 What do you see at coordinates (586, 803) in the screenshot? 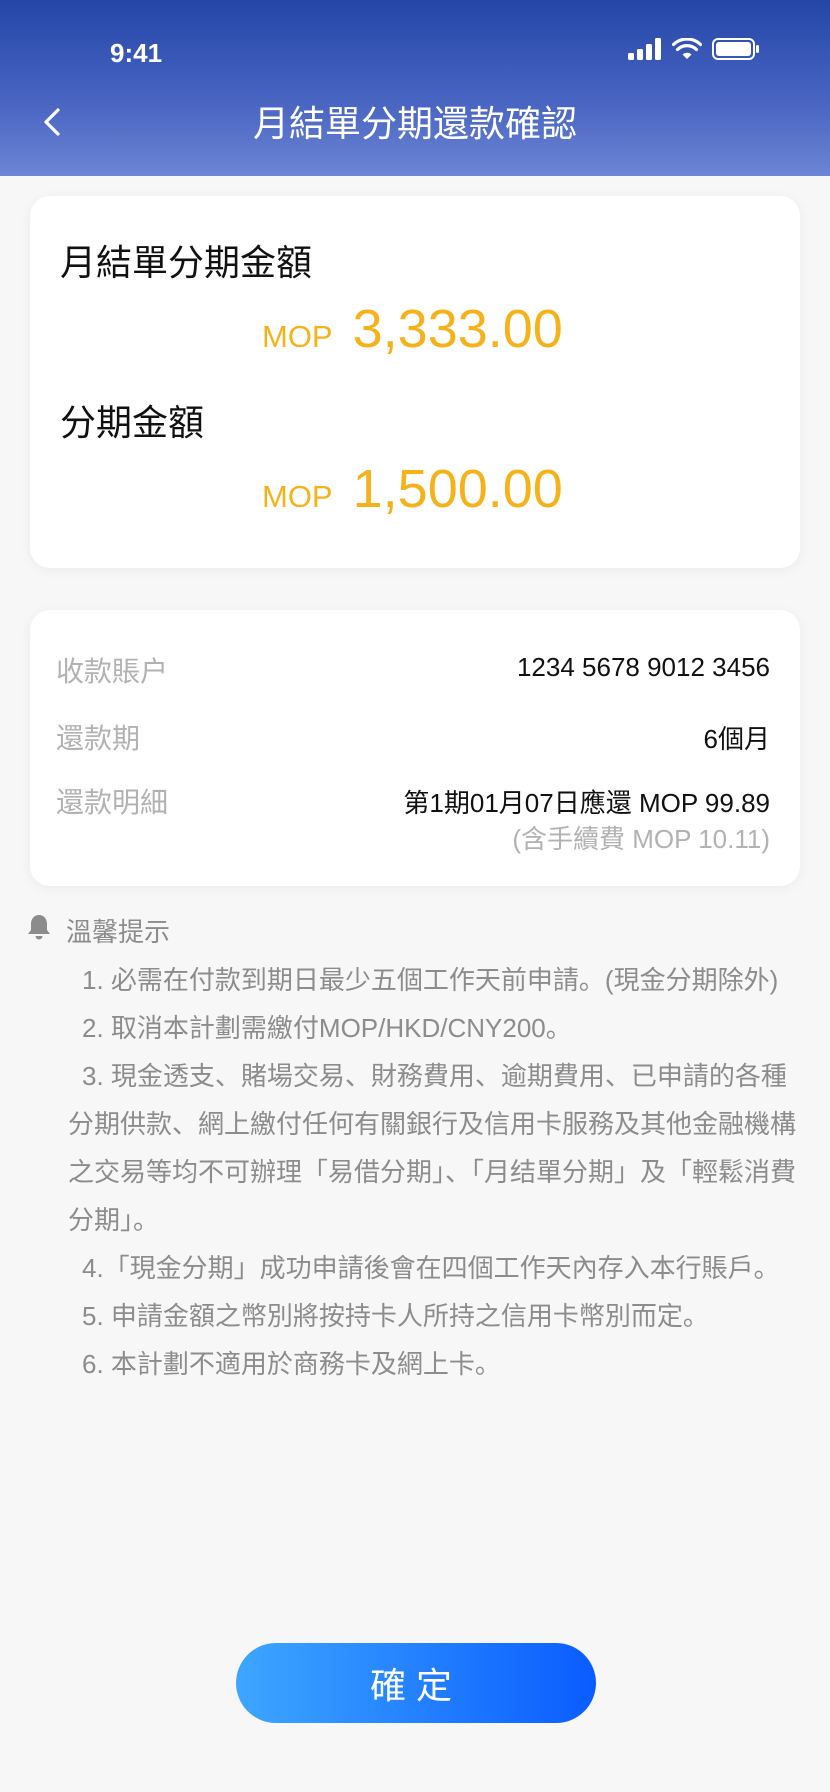
I see `breakdown-value: 第1期01月07日應還 MOP 99.89` at bounding box center [586, 803].